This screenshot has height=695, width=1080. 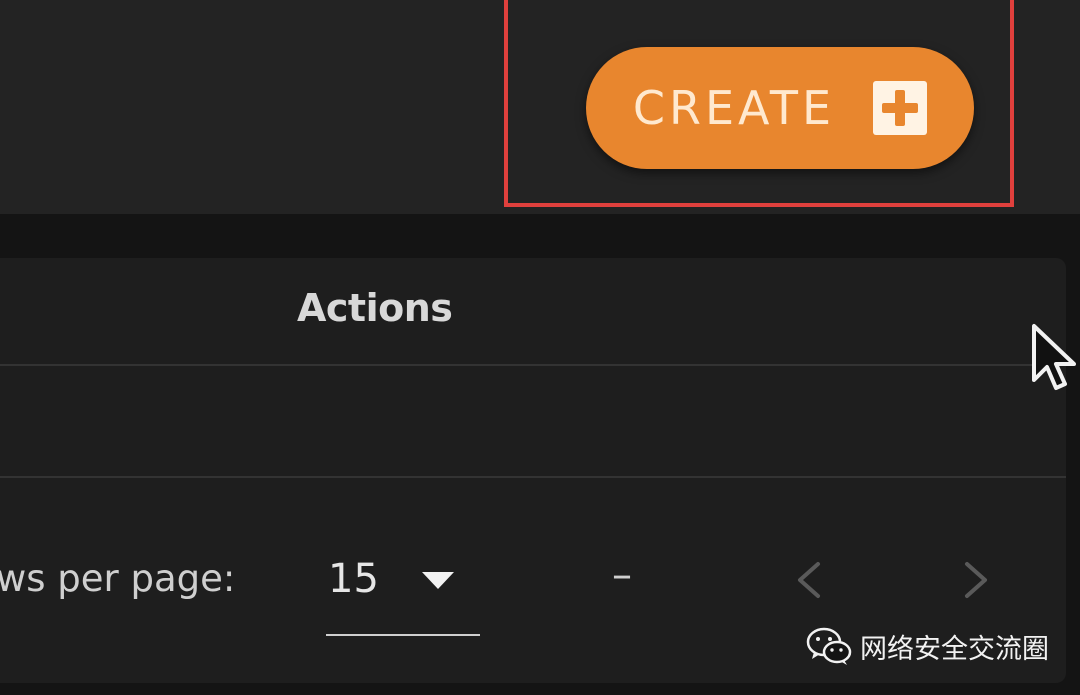 What do you see at coordinates (622, 575) in the screenshot?
I see `pagination-range: –` at bounding box center [622, 575].